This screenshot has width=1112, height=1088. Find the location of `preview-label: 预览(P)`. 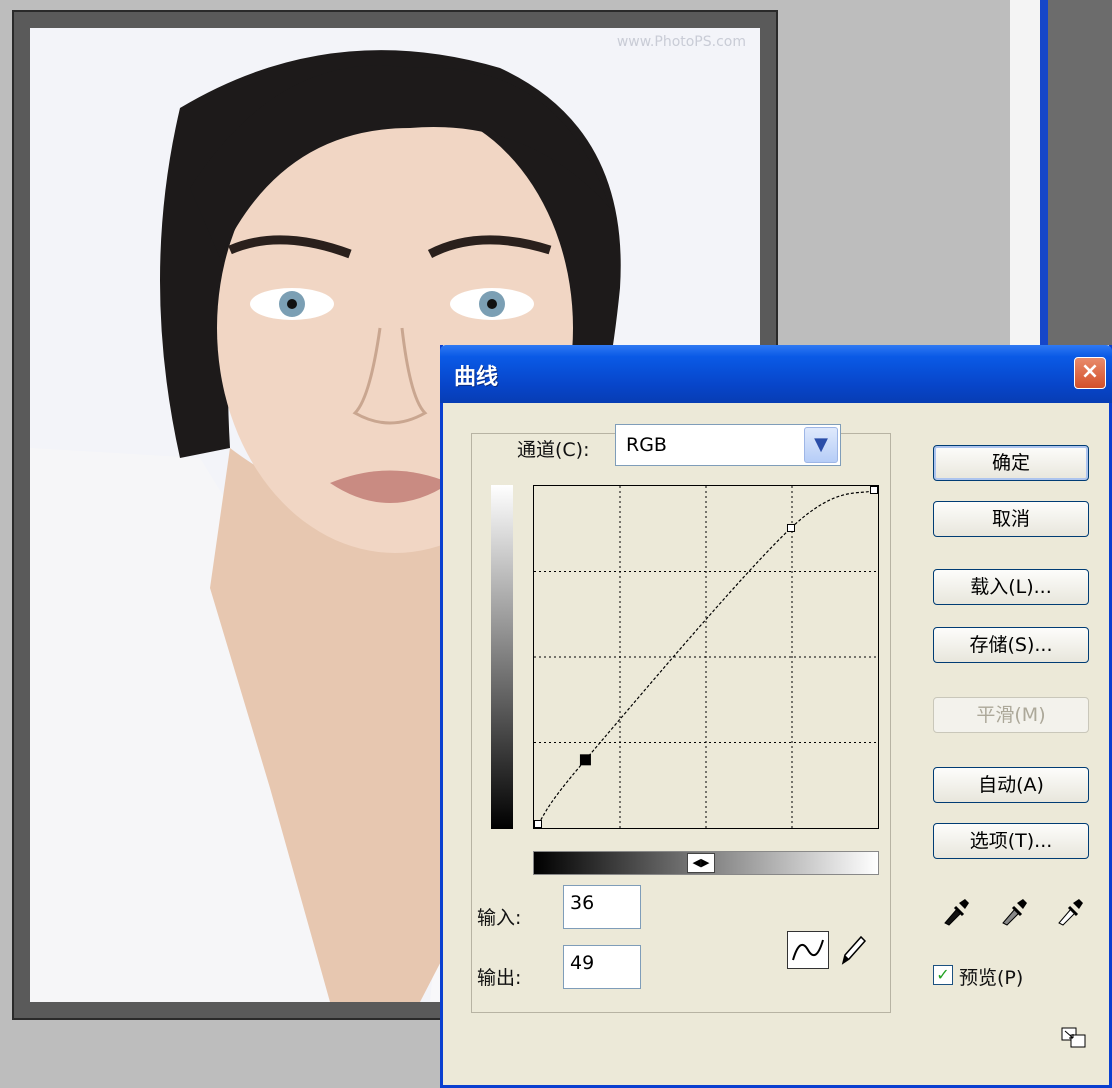

preview-label: 预览(P) is located at coordinates (991, 978).